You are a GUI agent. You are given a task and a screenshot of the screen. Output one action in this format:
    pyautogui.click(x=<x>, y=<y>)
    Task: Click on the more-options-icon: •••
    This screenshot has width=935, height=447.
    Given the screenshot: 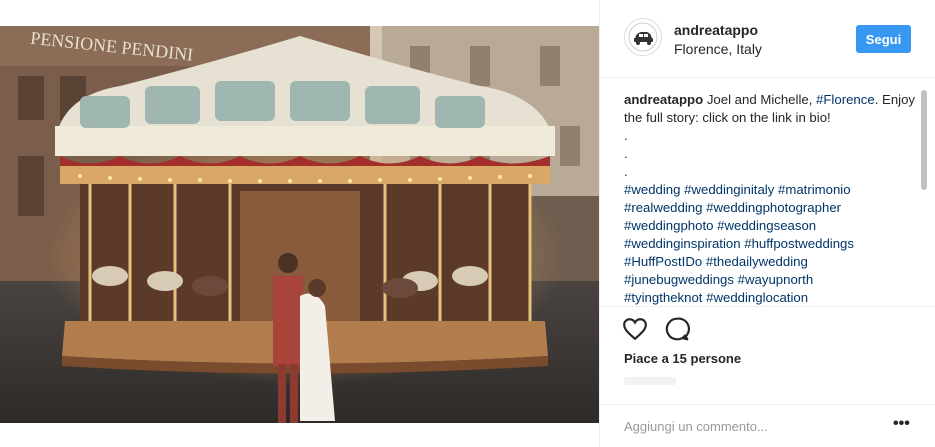 What is the action you would take?
    pyautogui.click(x=901, y=424)
    